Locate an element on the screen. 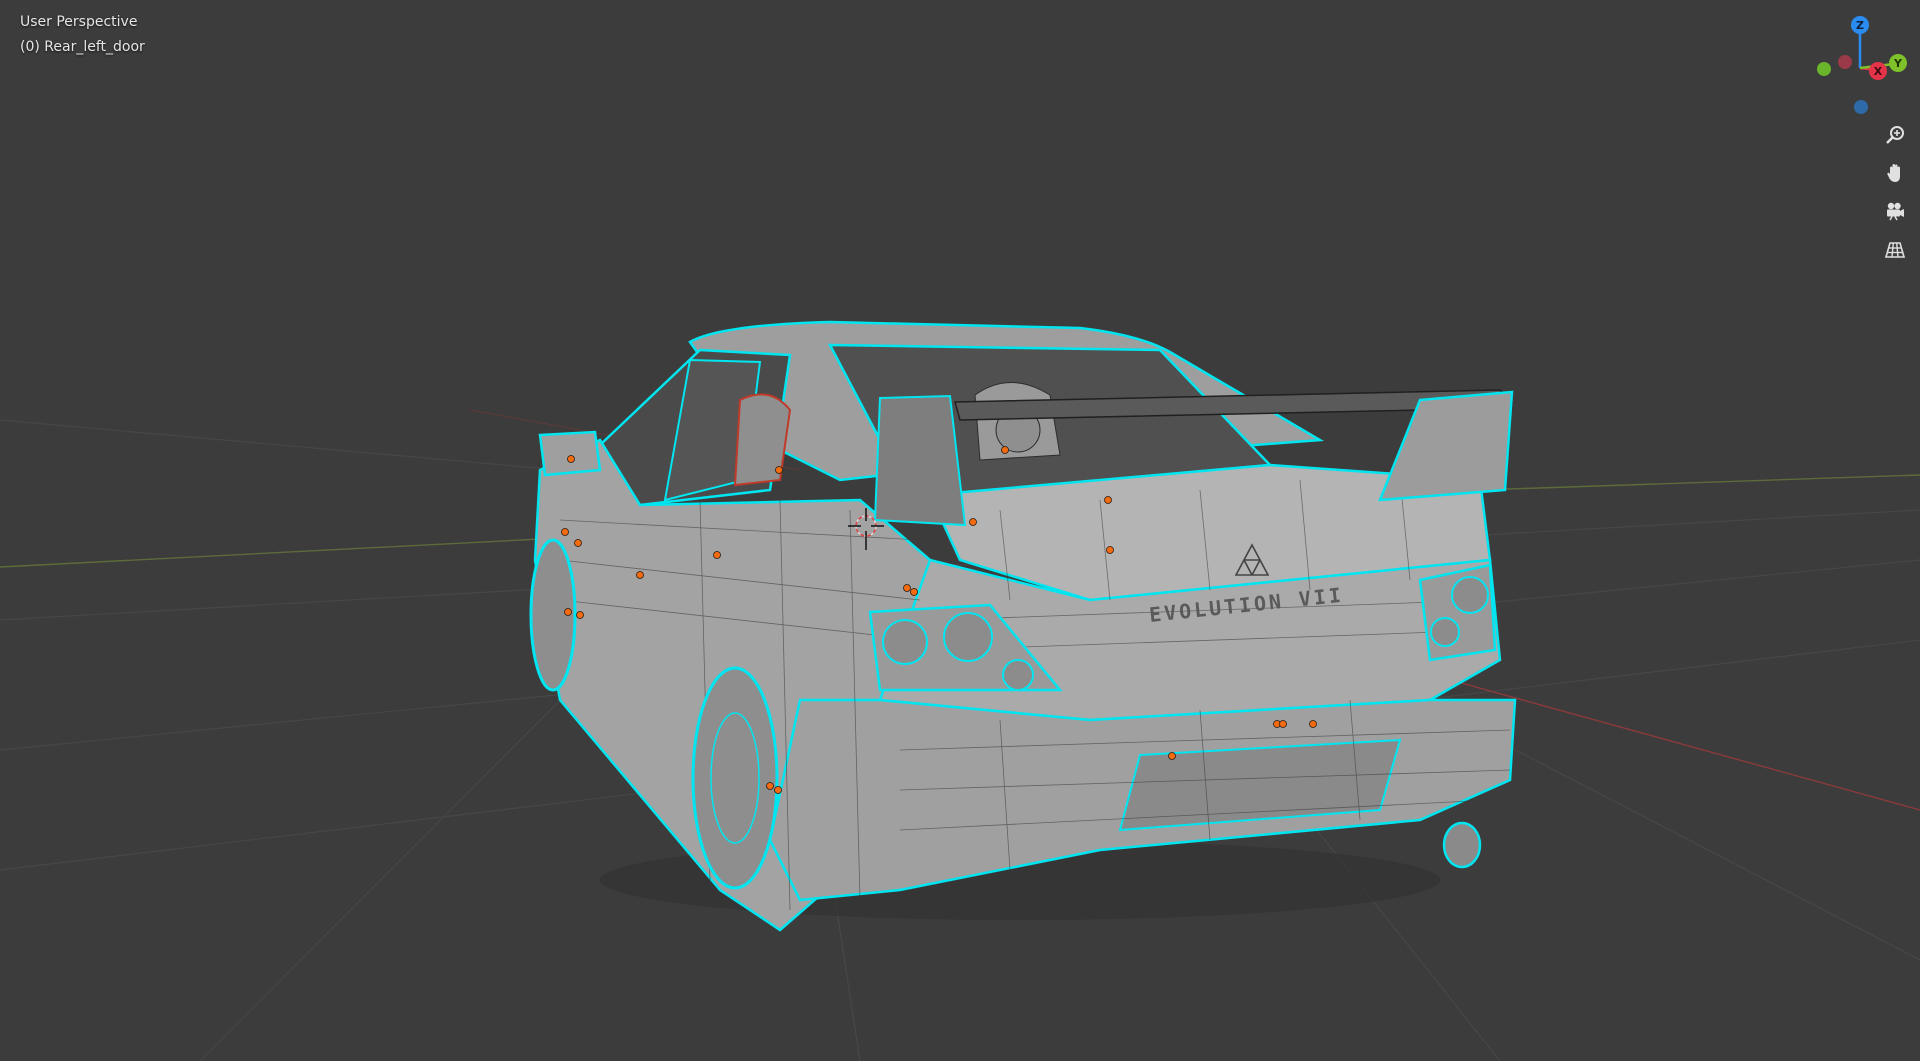 The image size is (1920, 1061). navigation-gizmo: Z Y X is located at coordinates (1864, 67).